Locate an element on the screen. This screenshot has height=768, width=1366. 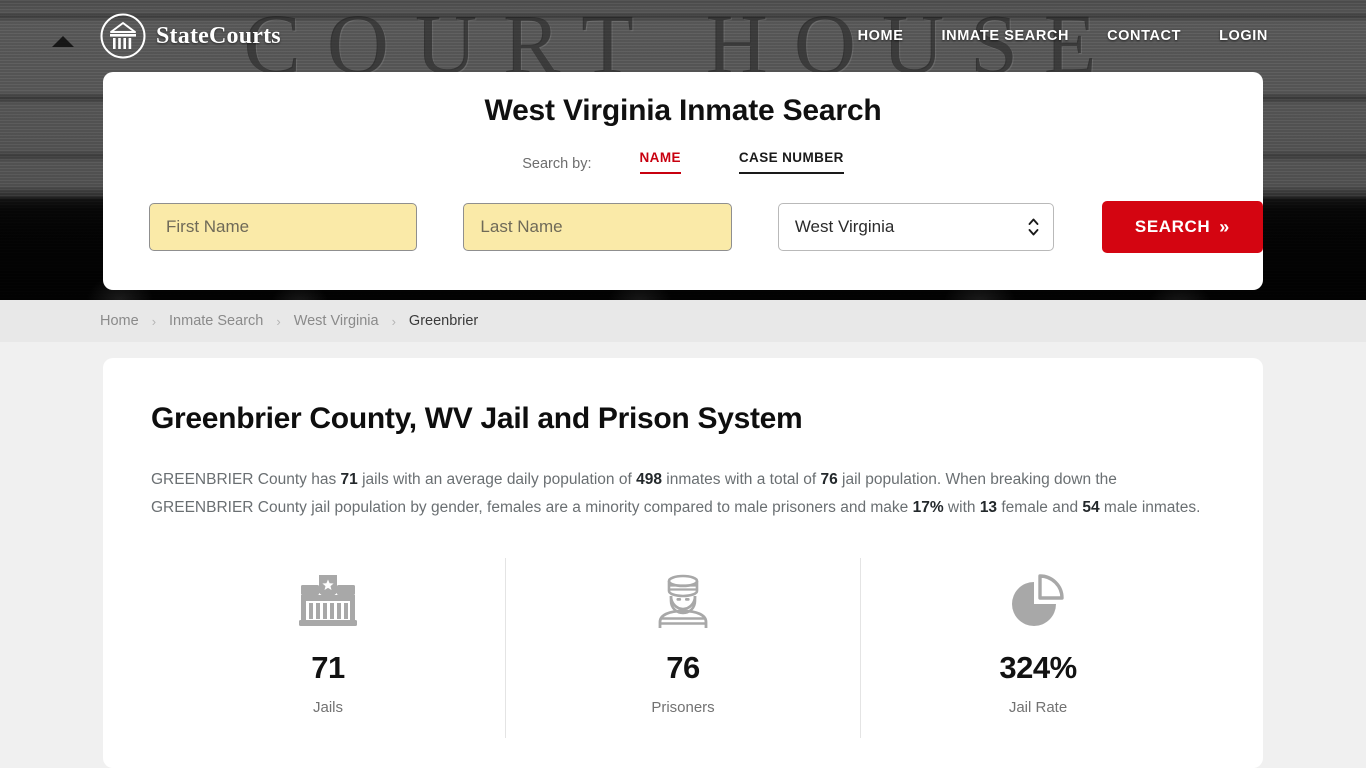
brand-logo-link: StateCourts is located at coordinates (190, 36).